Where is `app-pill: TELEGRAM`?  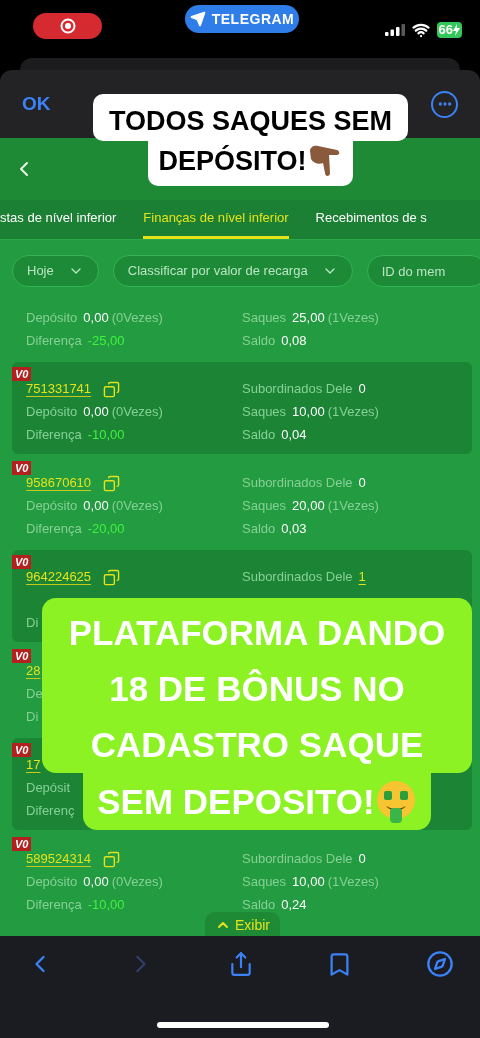 app-pill: TELEGRAM is located at coordinates (242, 19).